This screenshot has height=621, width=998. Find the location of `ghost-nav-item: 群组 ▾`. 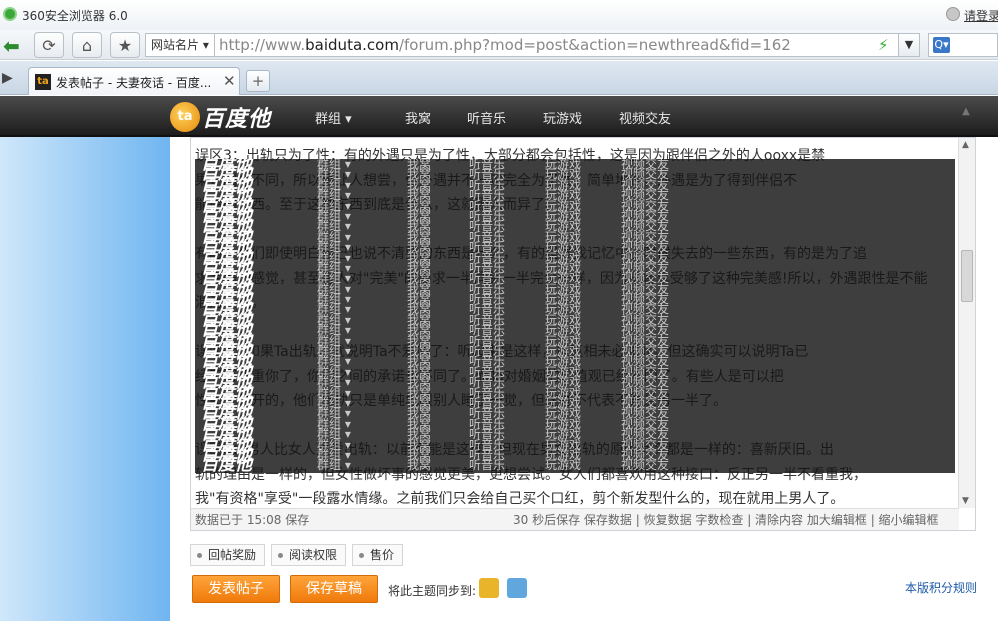

ghost-nav-item: 群组 ▾ is located at coordinates (334, 465).